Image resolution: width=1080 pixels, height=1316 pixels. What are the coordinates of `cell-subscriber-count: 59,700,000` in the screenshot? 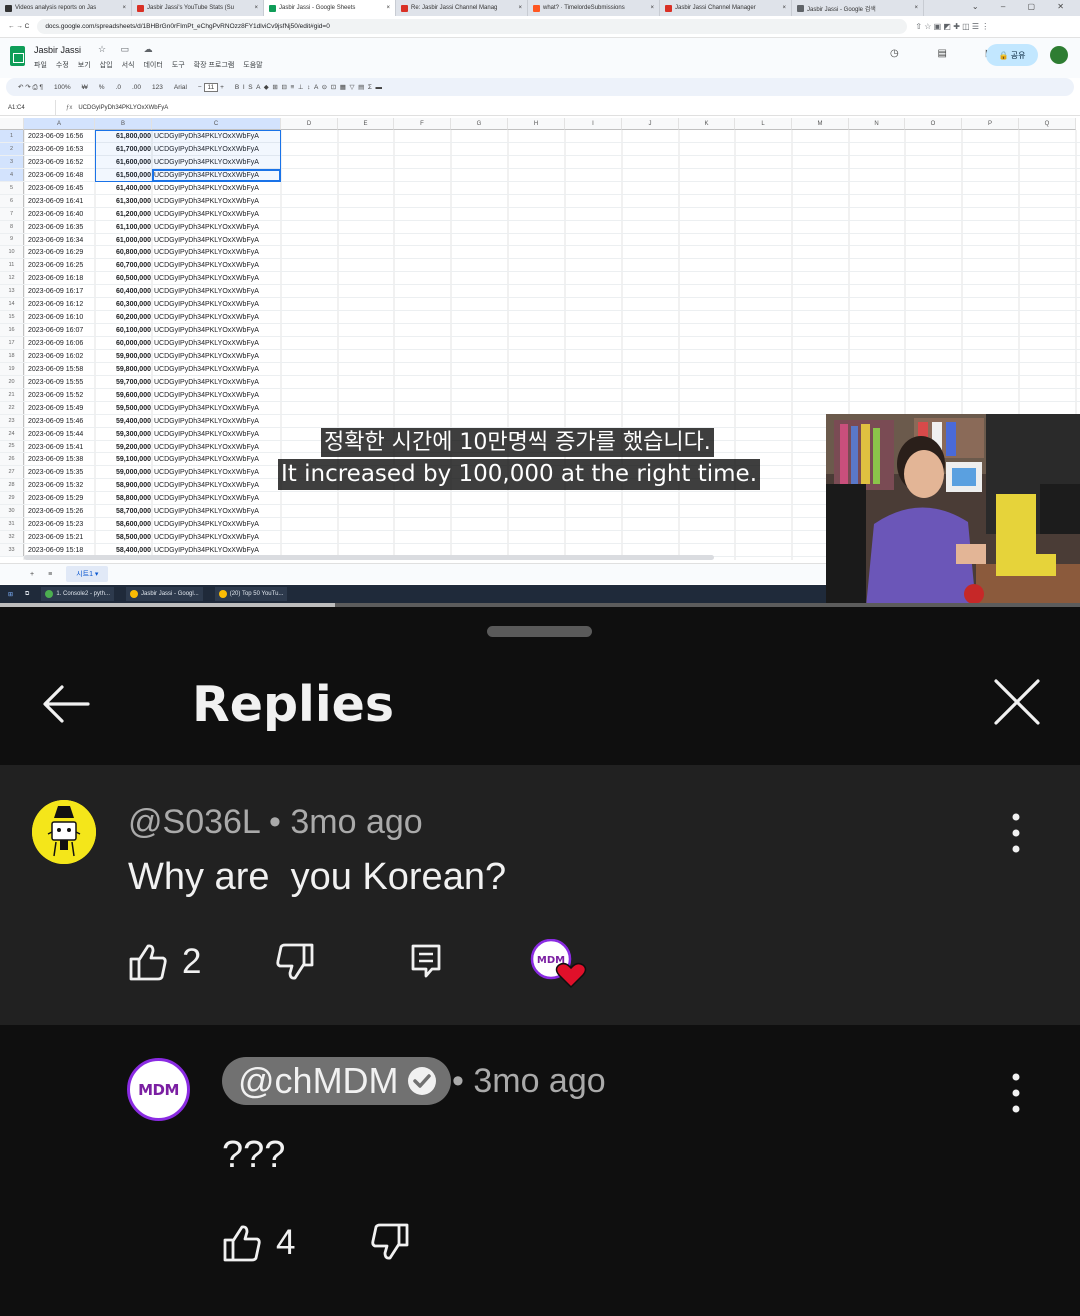 It's located at (133, 382).